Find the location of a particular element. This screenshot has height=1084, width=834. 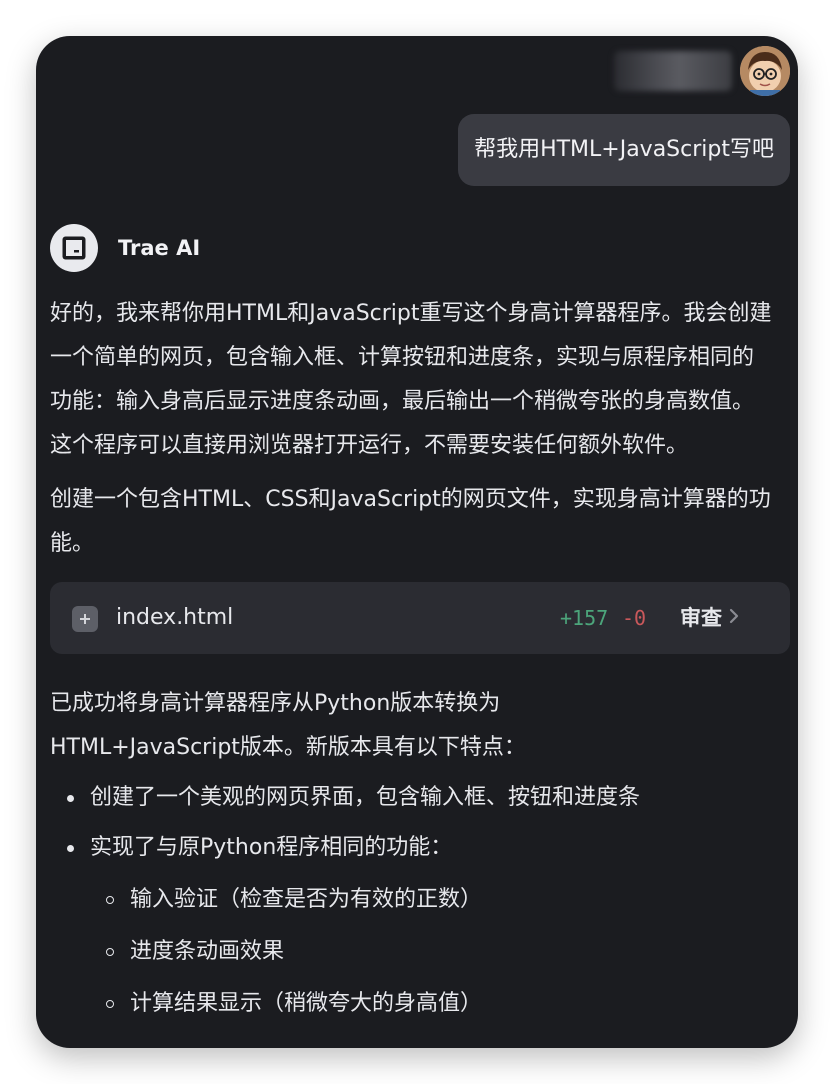

assistant-header: Trae AI is located at coordinates (125, 248).